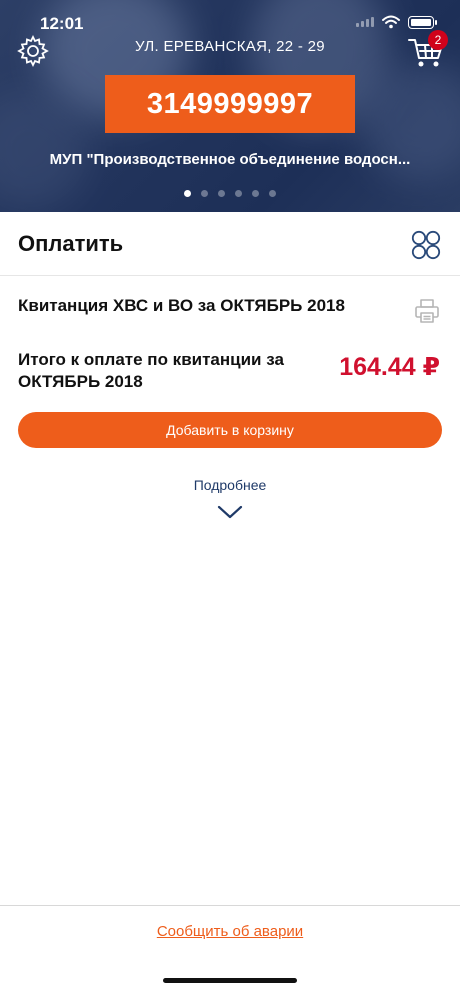 The height and width of the screenshot is (996, 460). I want to click on battery-icon, so click(422, 22).